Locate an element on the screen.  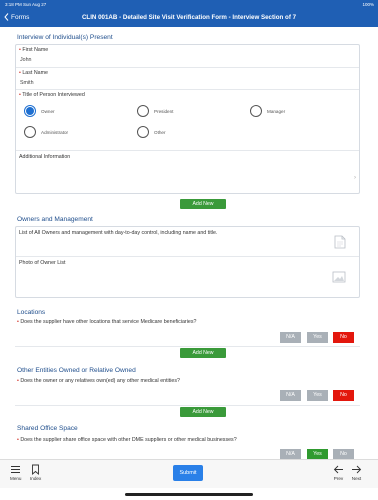
next-button: Next is located at coordinates (356, 472).